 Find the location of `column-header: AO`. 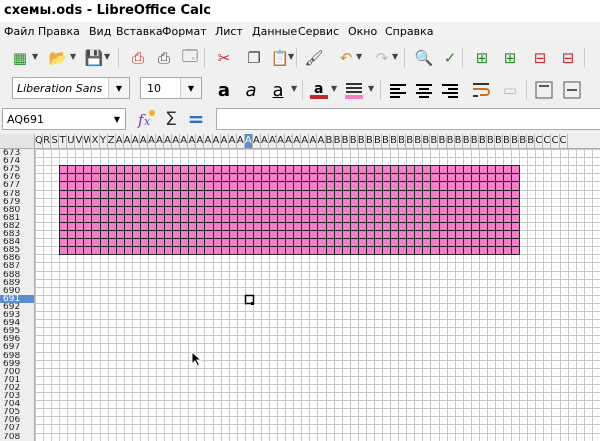

column-header: AO is located at coordinates (233, 141).